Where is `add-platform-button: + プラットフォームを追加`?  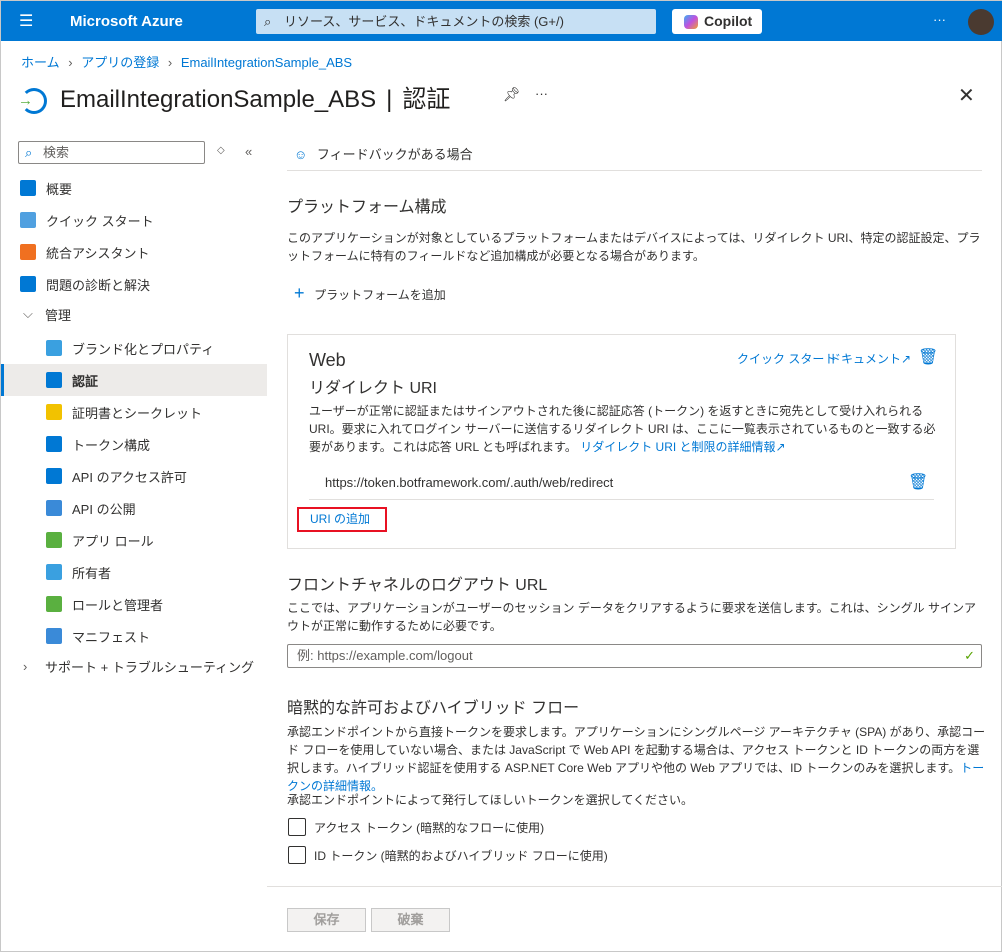
add-platform-button: + プラットフォームを追加 is located at coordinates (370, 293).